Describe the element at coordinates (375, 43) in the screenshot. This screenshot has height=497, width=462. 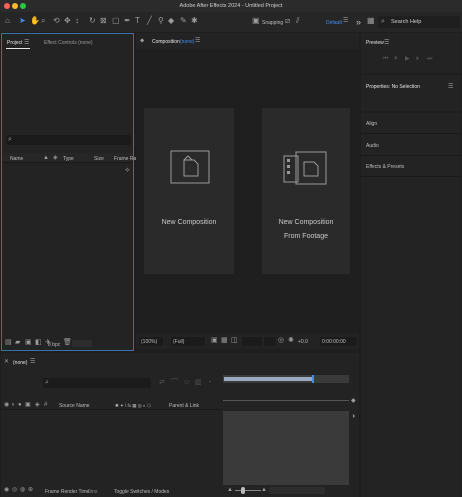
I see `preview-panel-title: Preview` at that location.